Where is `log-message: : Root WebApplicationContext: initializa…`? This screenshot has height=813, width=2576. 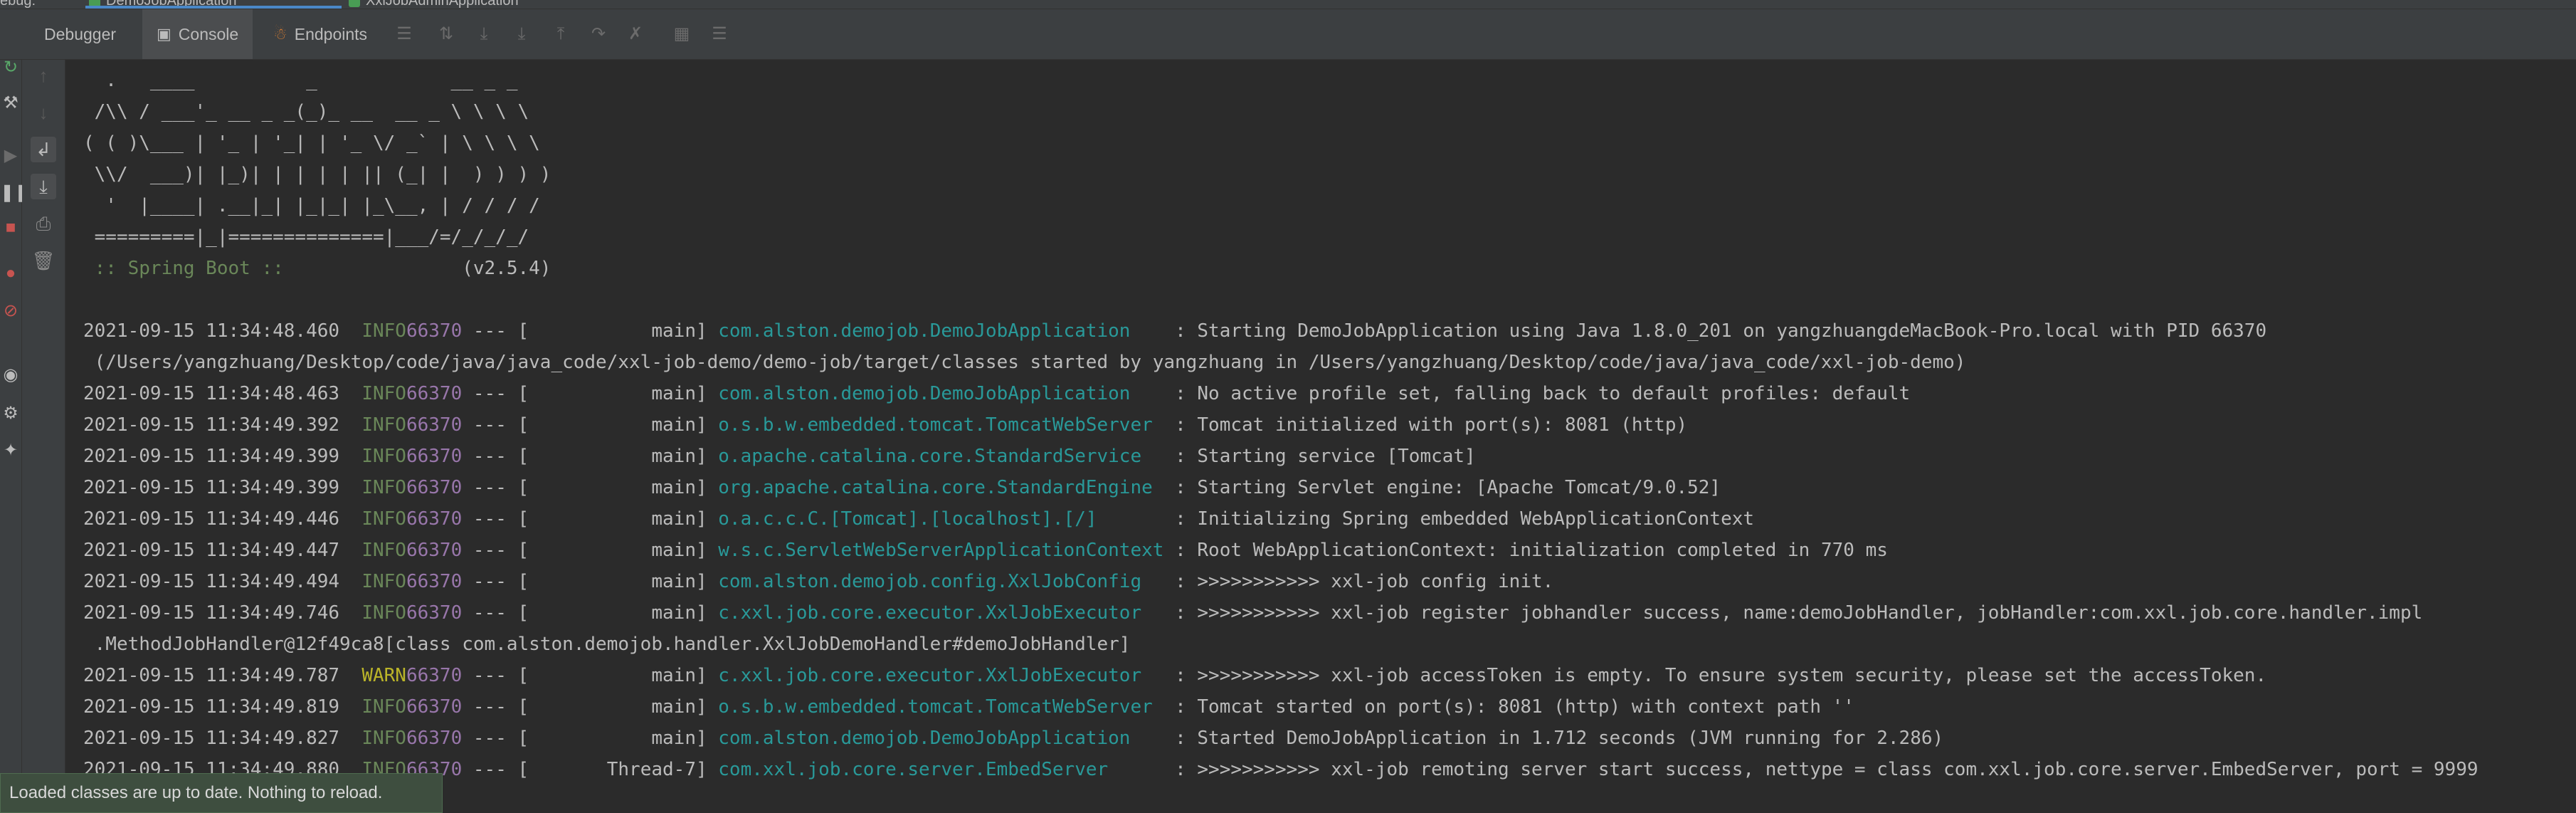
log-message: : Root WebApplicationContext: initializa… is located at coordinates (1525, 550).